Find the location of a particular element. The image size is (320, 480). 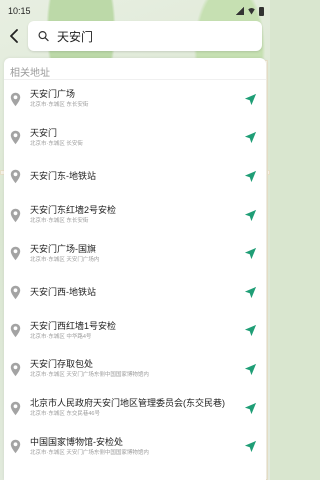

item-text: 天安门 北京市·东城区 长安街 is located at coordinates (135, 138).